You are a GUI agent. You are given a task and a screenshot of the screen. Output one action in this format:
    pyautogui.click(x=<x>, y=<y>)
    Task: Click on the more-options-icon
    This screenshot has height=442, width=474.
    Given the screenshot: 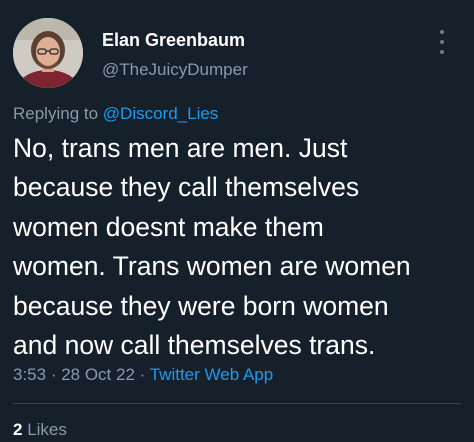 What is the action you would take?
    pyautogui.click(x=442, y=42)
    